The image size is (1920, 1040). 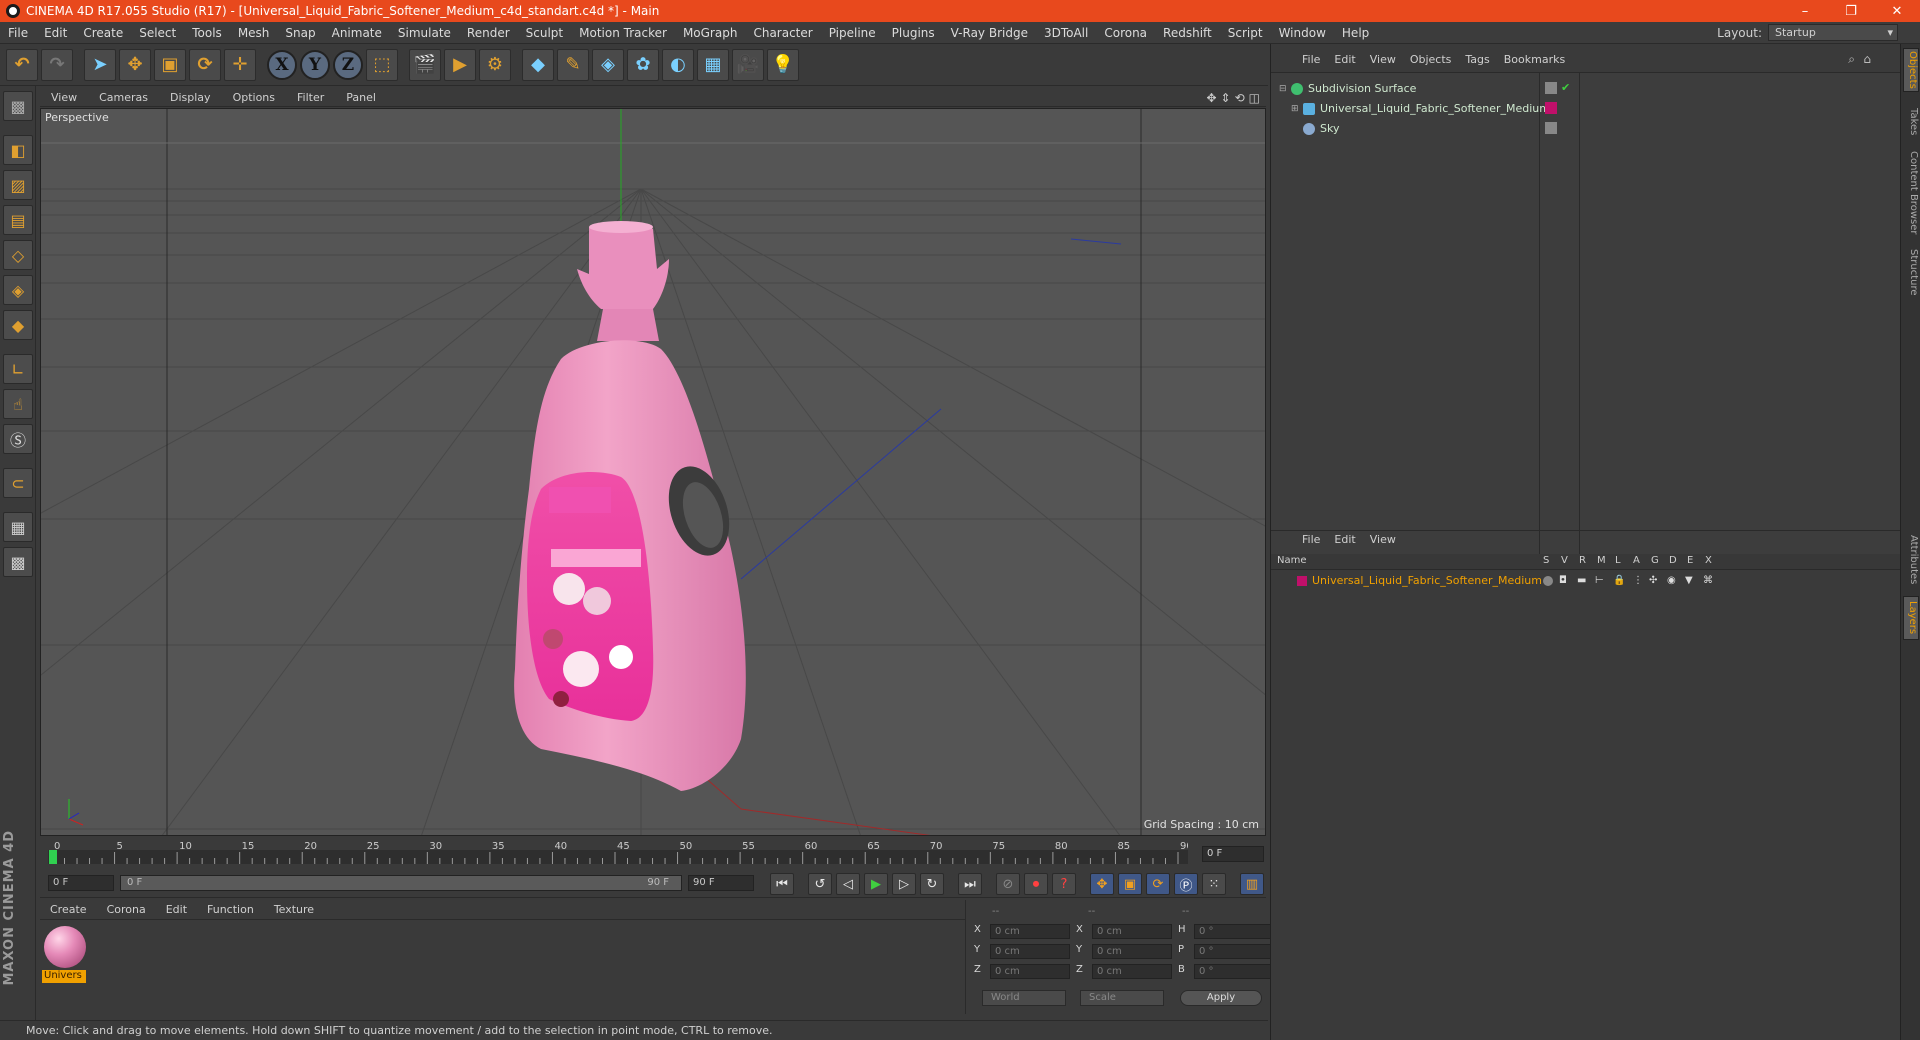 What do you see at coordinates (18, 106) in the screenshot?
I see `make-editable-icon: ▩` at bounding box center [18, 106].